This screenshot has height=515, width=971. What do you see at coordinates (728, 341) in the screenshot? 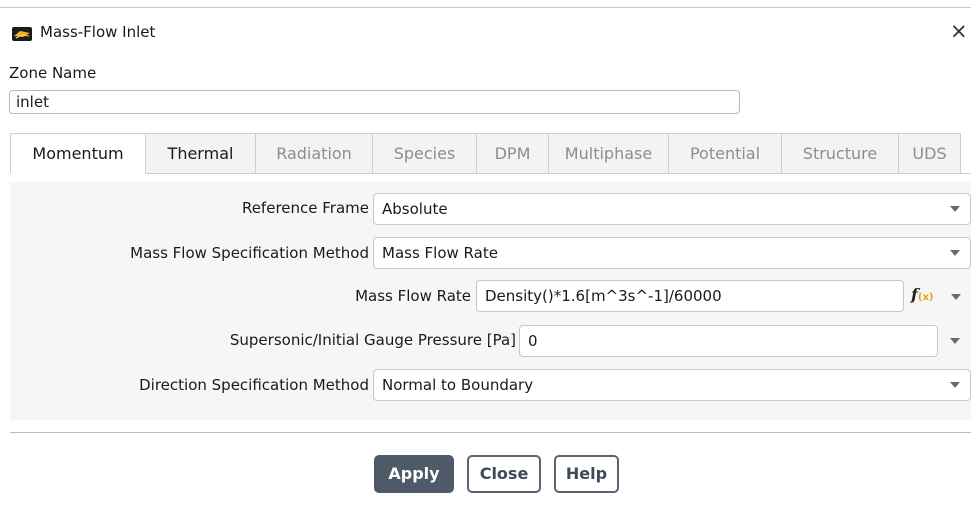
I see `gauge-pressure-field: 0` at bounding box center [728, 341].